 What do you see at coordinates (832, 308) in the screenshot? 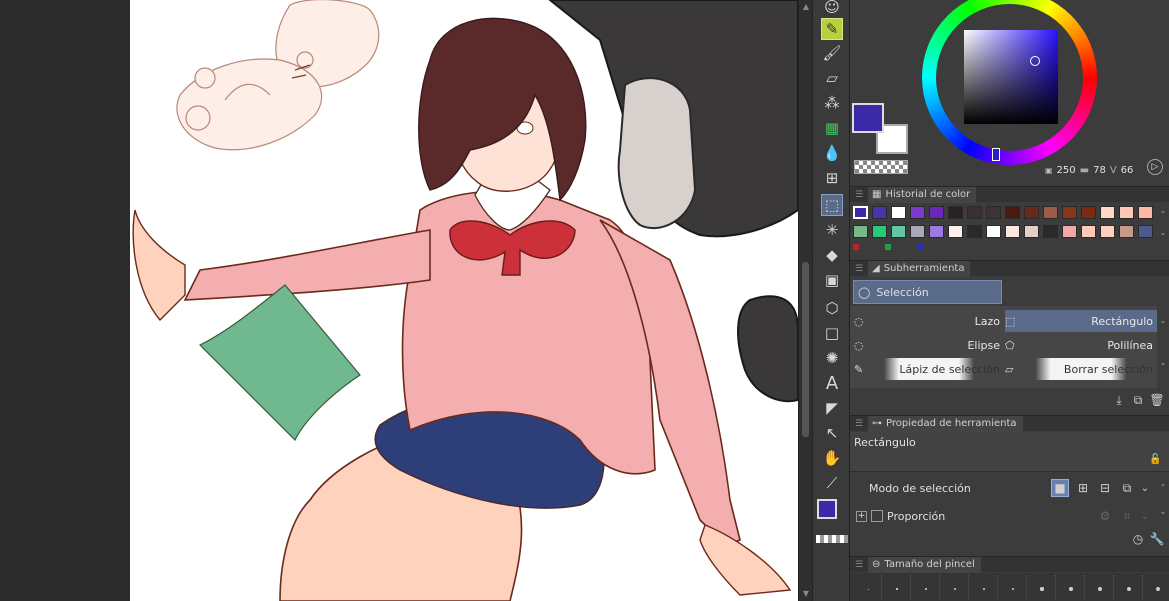
I see `3d-object-tool-icon: ⬡` at bounding box center [832, 308].